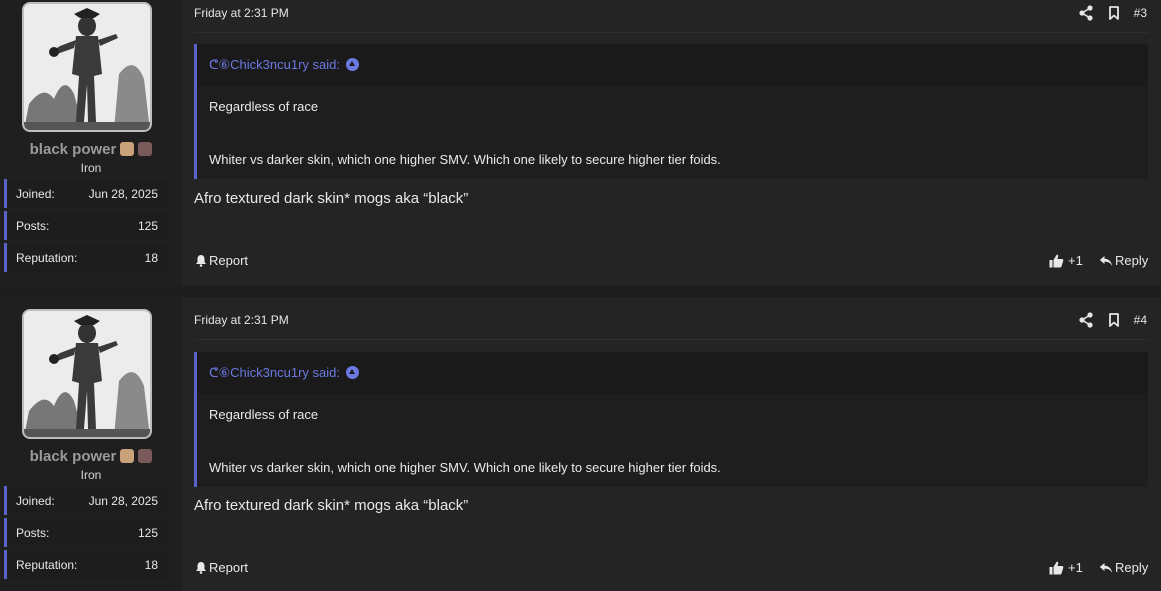  I want to click on post-tools: #4, so click(1112, 320).